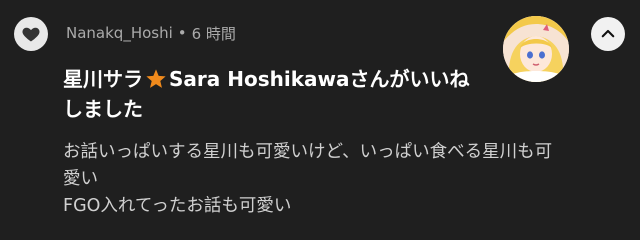  What do you see at coordinates (103, 79) in the screenshot?
I see `title-channel-name: 星川サラ` at bounding box center [103, 79].